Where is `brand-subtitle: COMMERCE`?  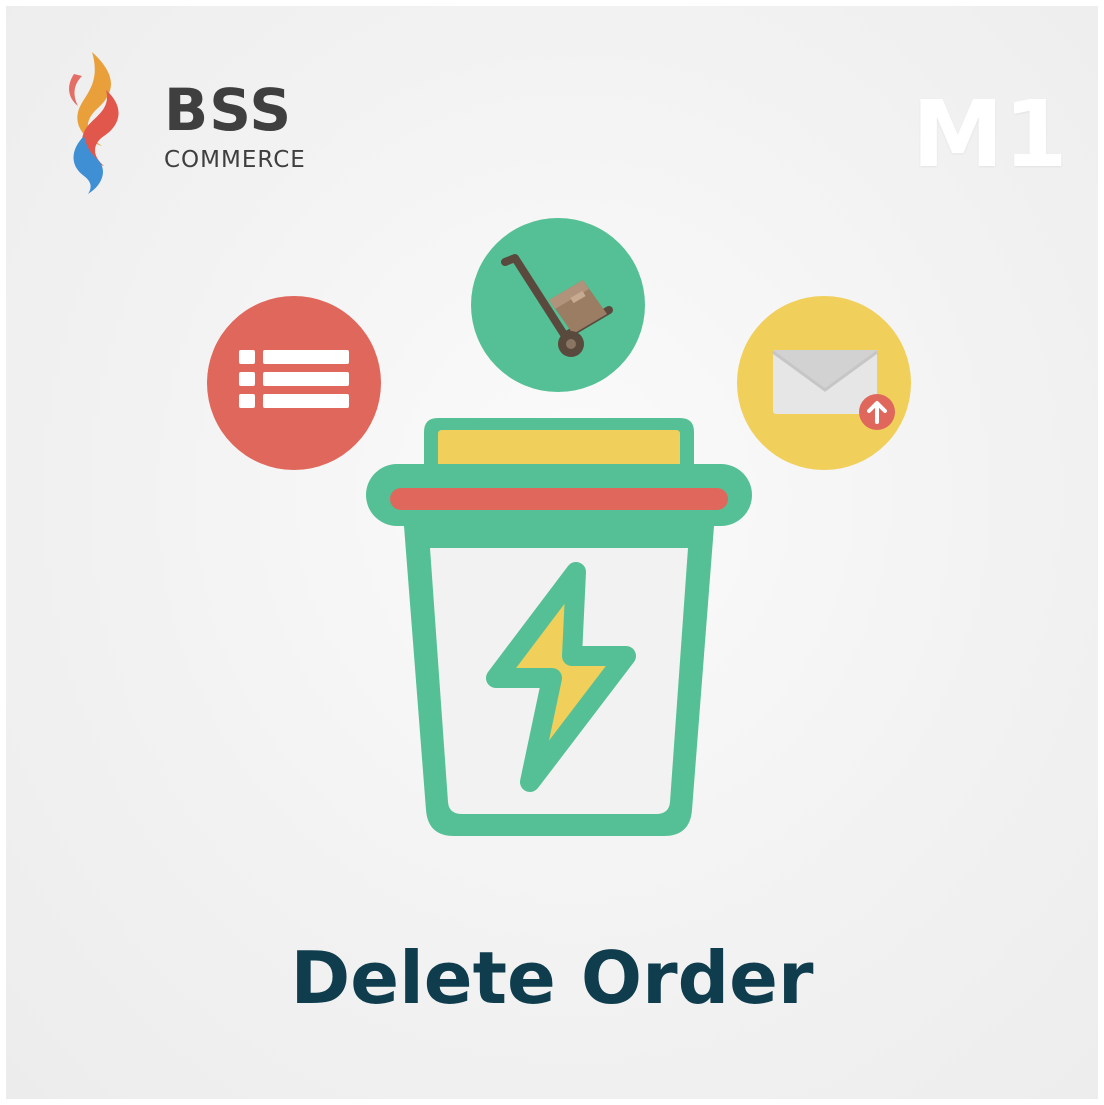
brand-subtitle: COMMERCE is located at coordinates (235, 160).